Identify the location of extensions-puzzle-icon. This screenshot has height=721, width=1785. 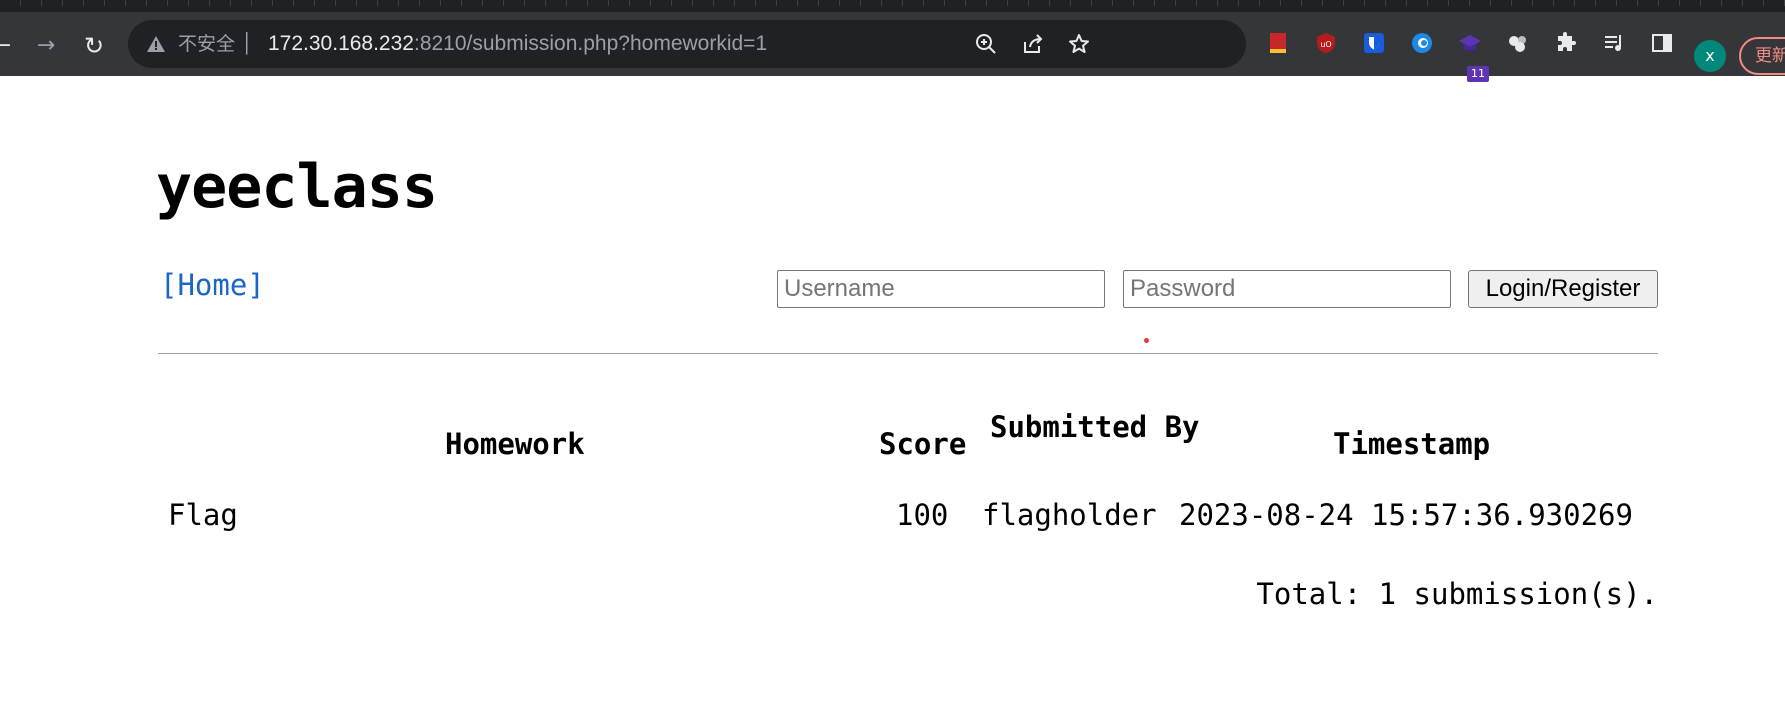
(1566, 43).